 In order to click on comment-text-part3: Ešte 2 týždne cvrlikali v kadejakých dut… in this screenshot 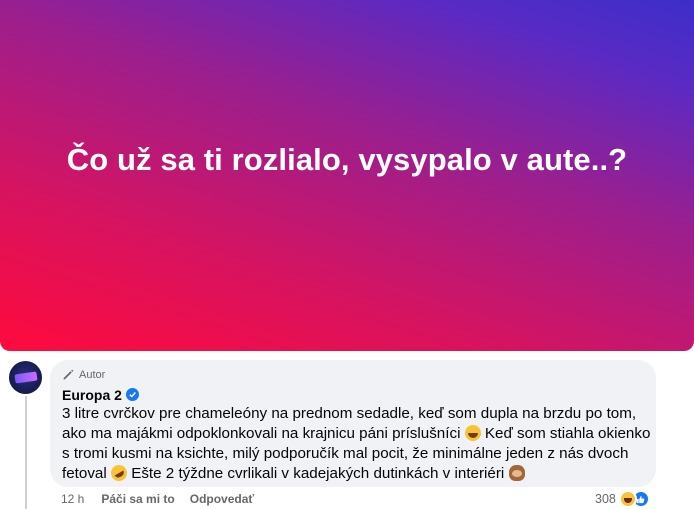, I will do `click(317, 473)`.